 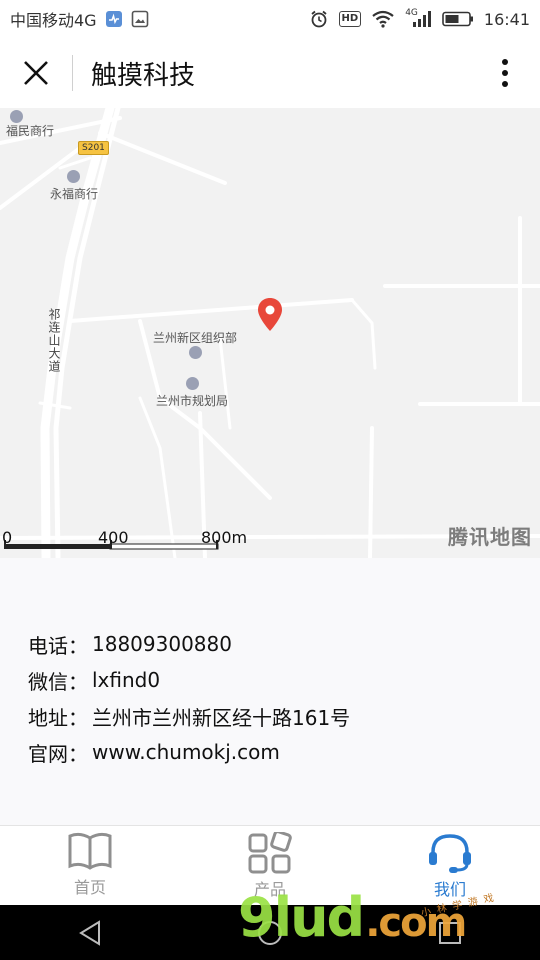 What do you see at coordinates (30, 131) in the screenshot?
I see `map-label-place-1: 福民商行` at bounding box center [30, 131].